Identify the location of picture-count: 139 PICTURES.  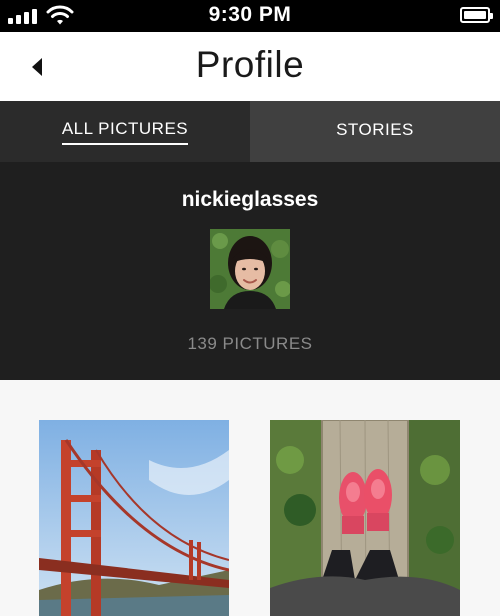
(250, 343).